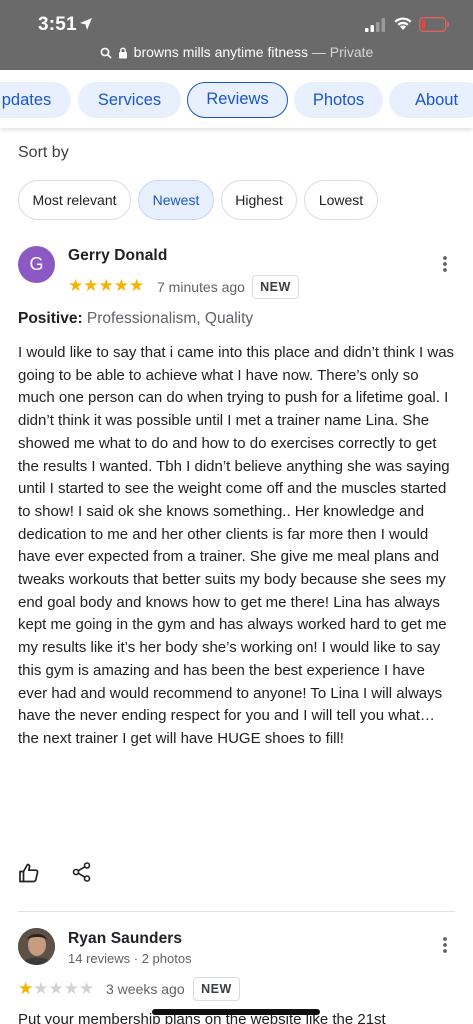  I want to click on positive-values: Professionalism, Quality, so click(170, 318).